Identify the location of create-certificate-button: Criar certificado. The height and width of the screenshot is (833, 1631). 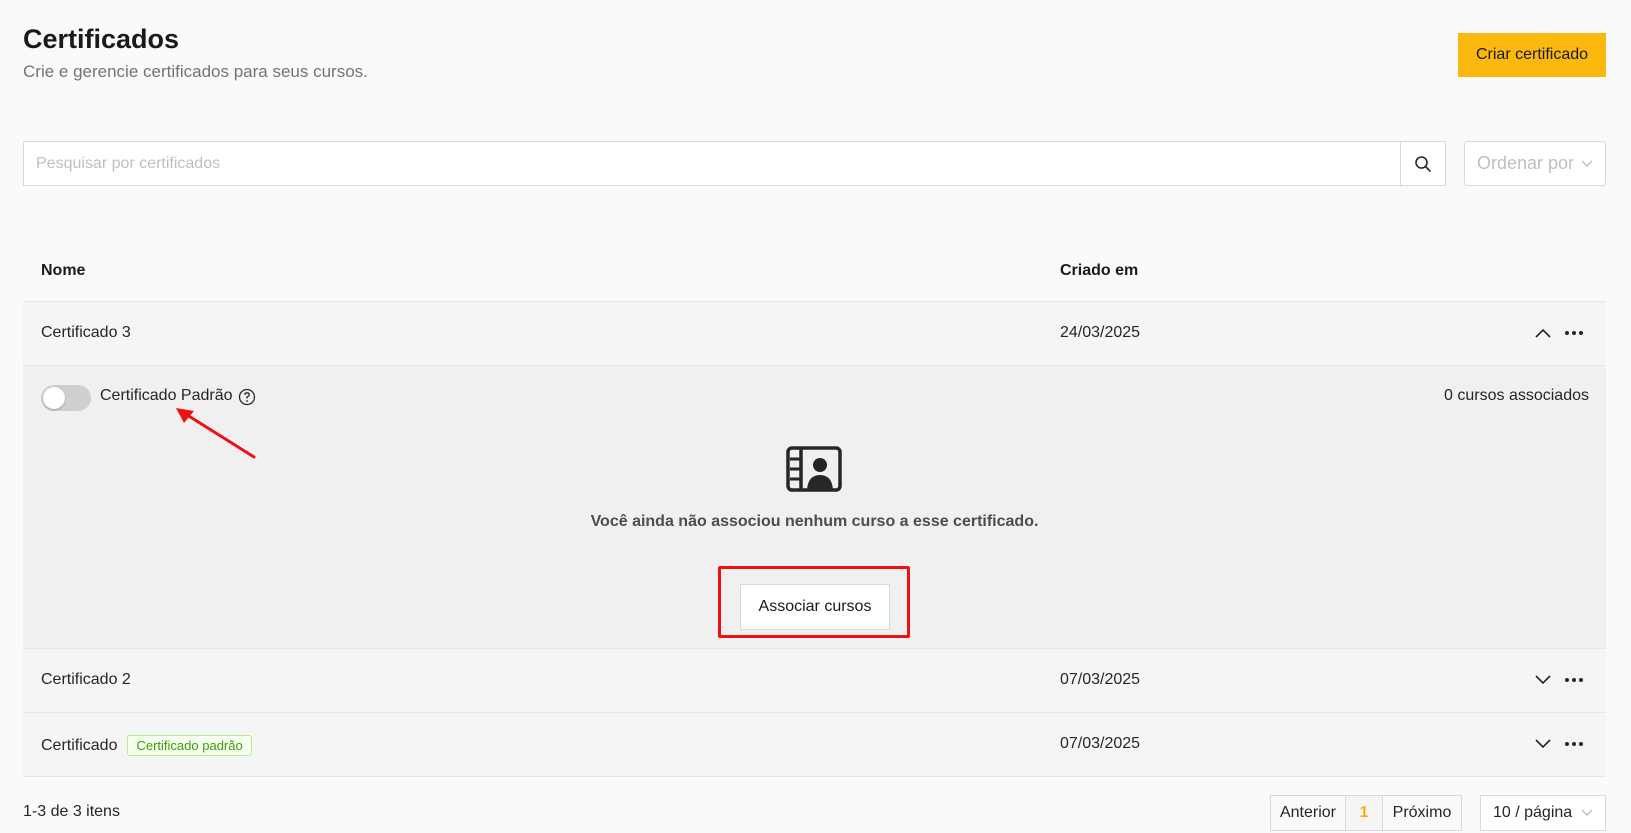
(1532, 55).